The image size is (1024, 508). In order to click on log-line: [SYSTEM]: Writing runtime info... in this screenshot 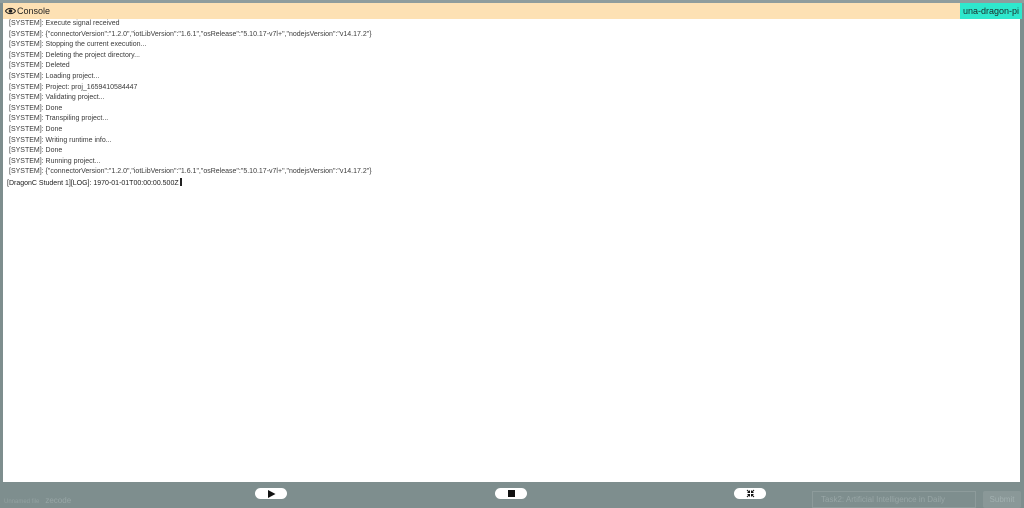, I will do `click(60, 140)`.